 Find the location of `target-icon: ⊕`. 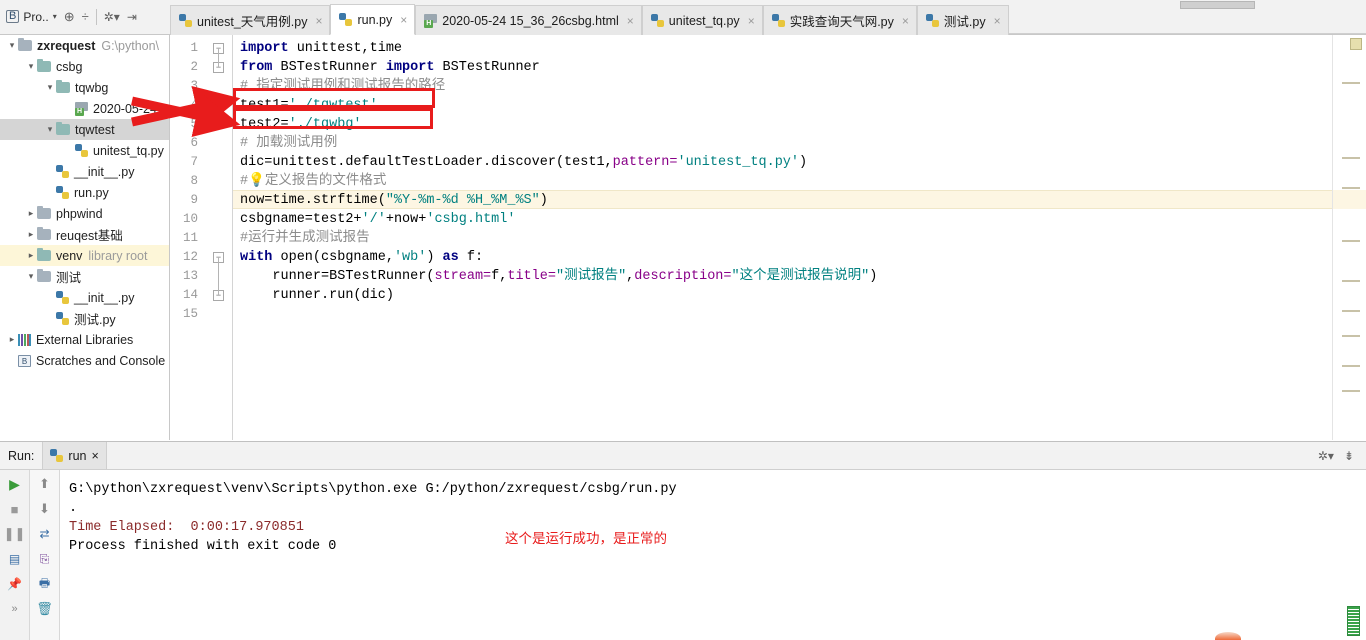

target-icon: ⊕ is located at coordinates (69, 16).